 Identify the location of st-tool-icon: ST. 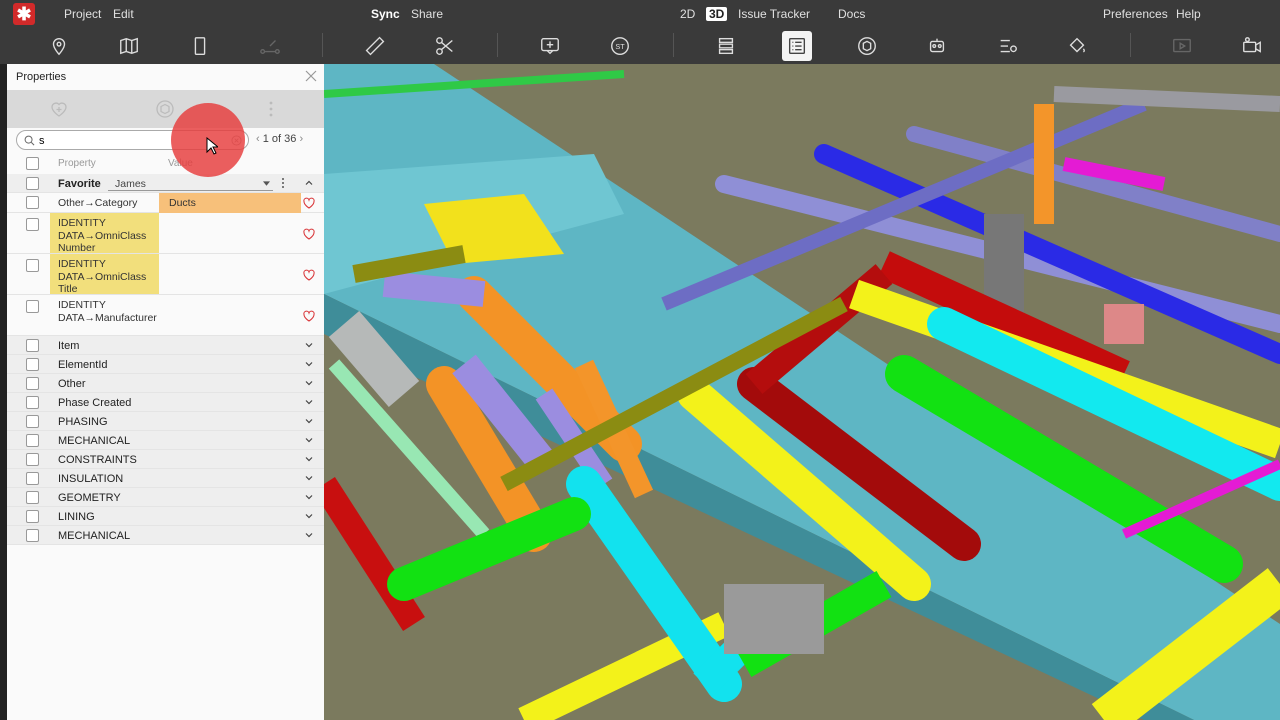
(620, 46).